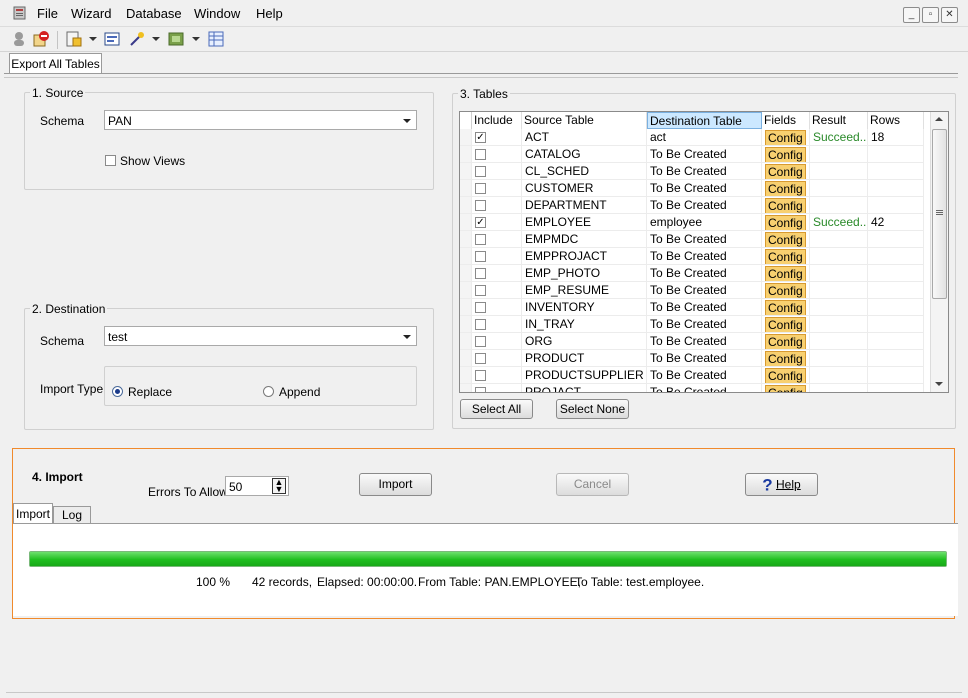  I want to click on replace-radio, so click(117, 391).